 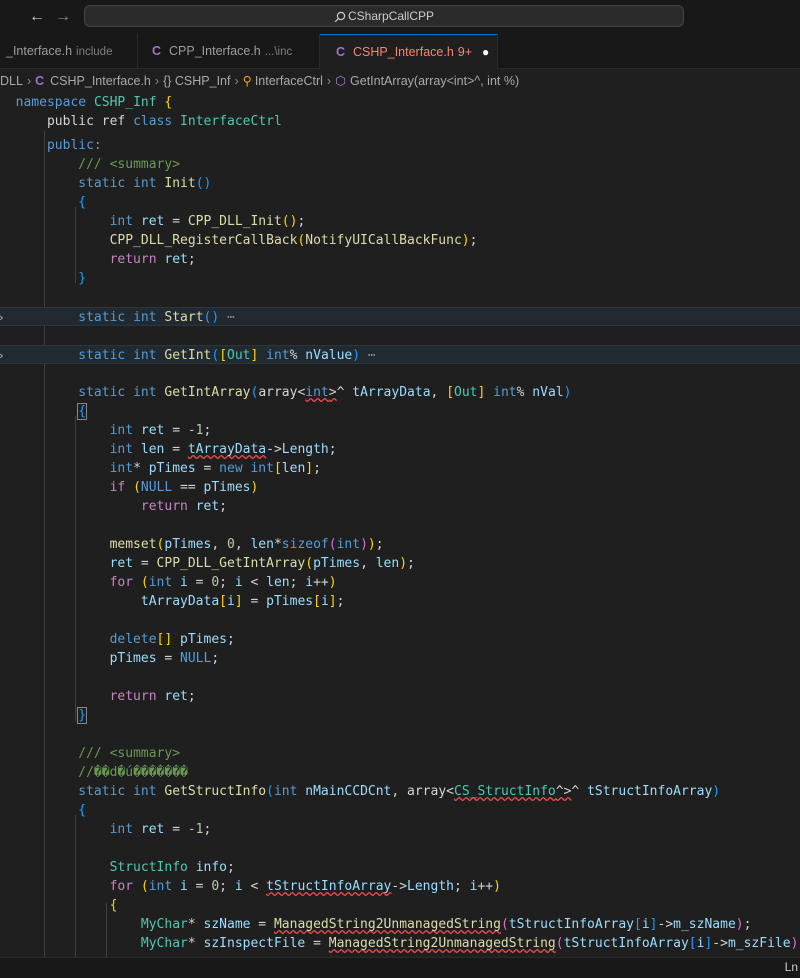 I want to click on code-line: namespace CSHP_Inf {, so click(x=400, y=102).